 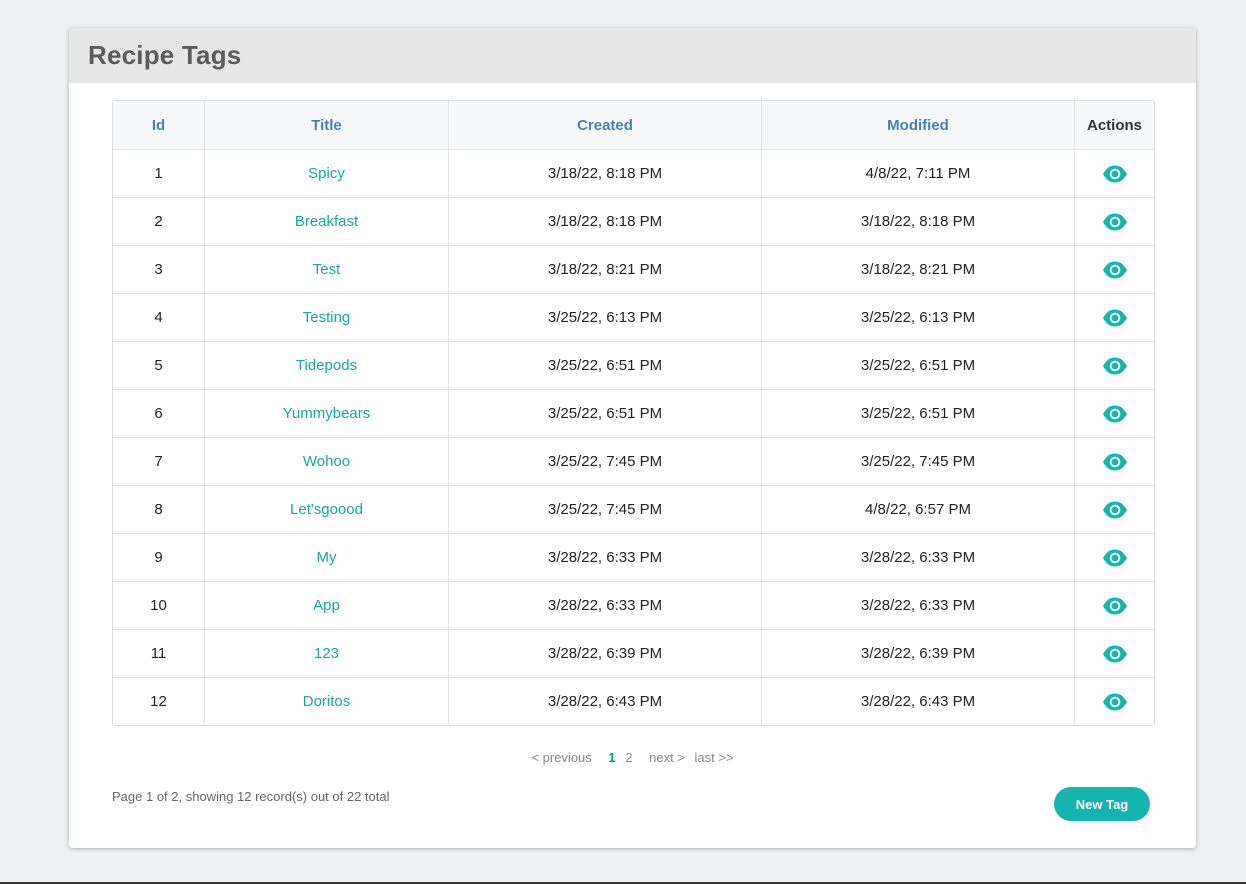 I want to click on cell-modified: 3/28/22, 6:39 PM, so click(x=918, y=654).